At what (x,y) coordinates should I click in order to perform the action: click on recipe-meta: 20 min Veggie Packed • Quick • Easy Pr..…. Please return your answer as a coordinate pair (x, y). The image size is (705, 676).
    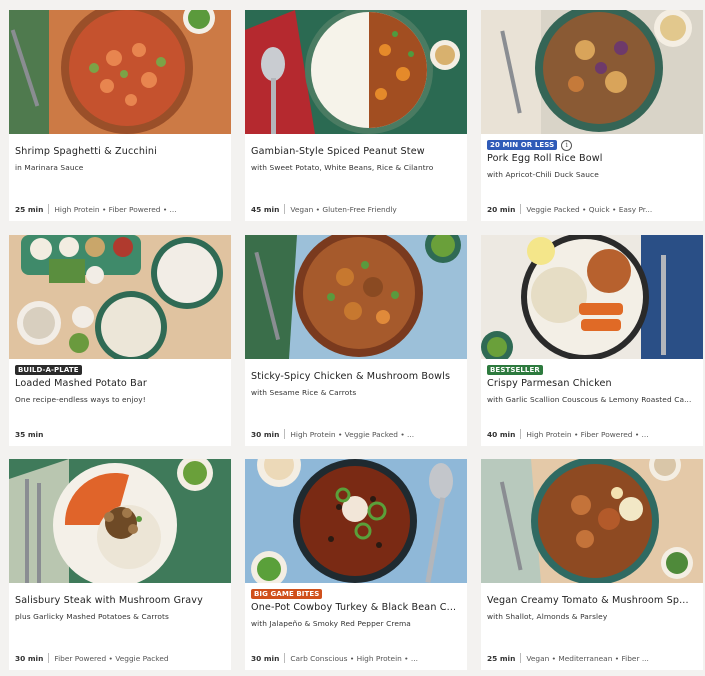
    Looking at the image, I should click on (592, 209).